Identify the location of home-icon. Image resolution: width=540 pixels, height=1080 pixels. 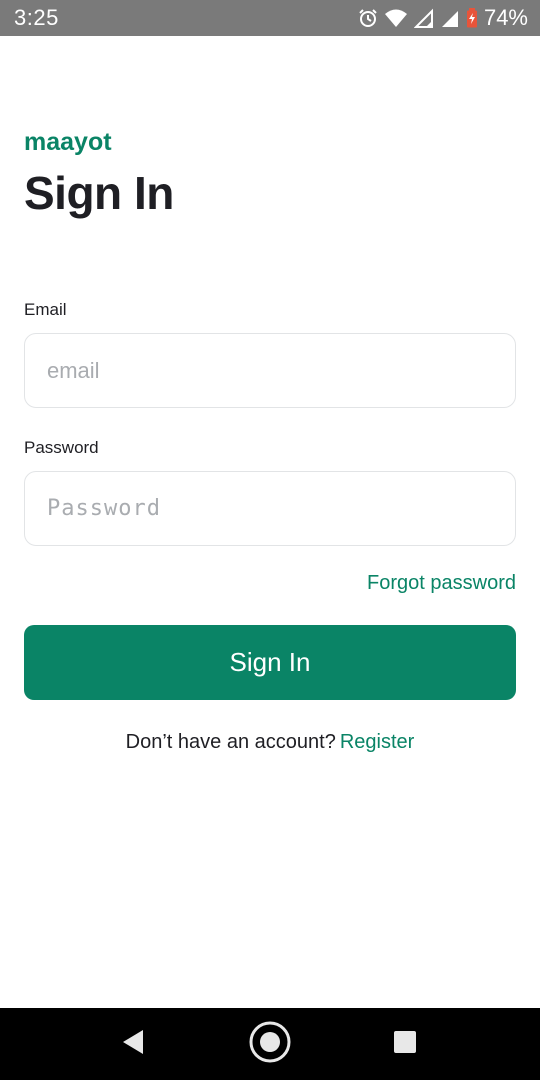
(270, 1044).